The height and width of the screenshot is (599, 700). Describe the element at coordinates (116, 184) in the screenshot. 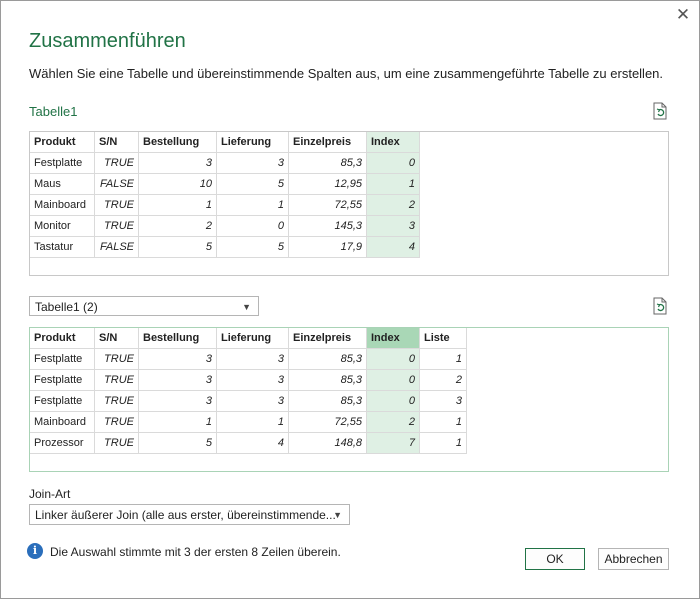

I see `cell: FALSE` at that location.